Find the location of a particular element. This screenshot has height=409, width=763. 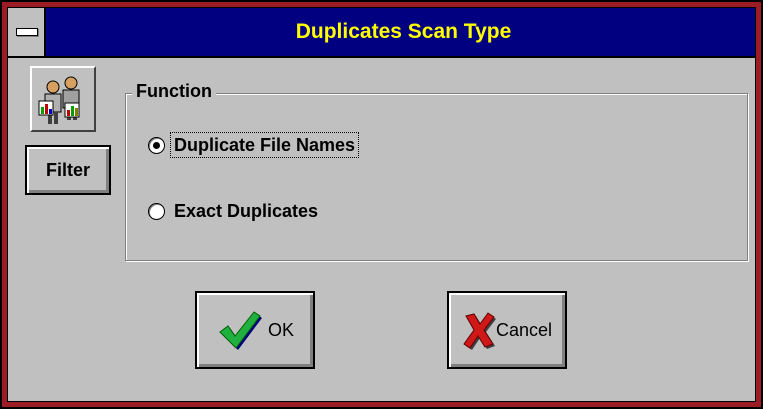

filter-button-label: Filter is located at coordinates (67, 169).